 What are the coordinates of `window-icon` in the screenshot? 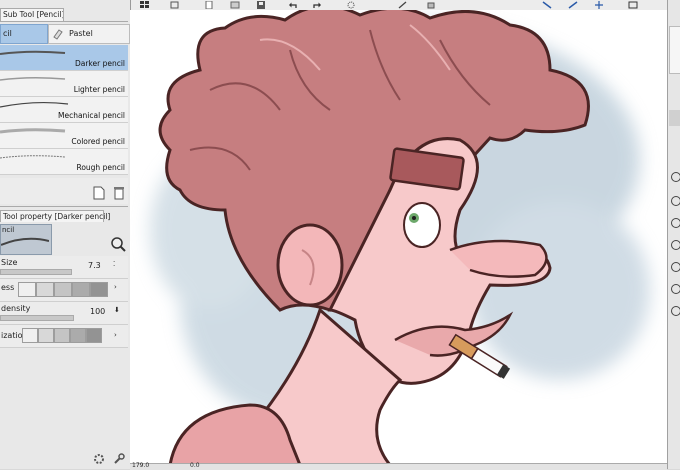 It's located at (633, 4).